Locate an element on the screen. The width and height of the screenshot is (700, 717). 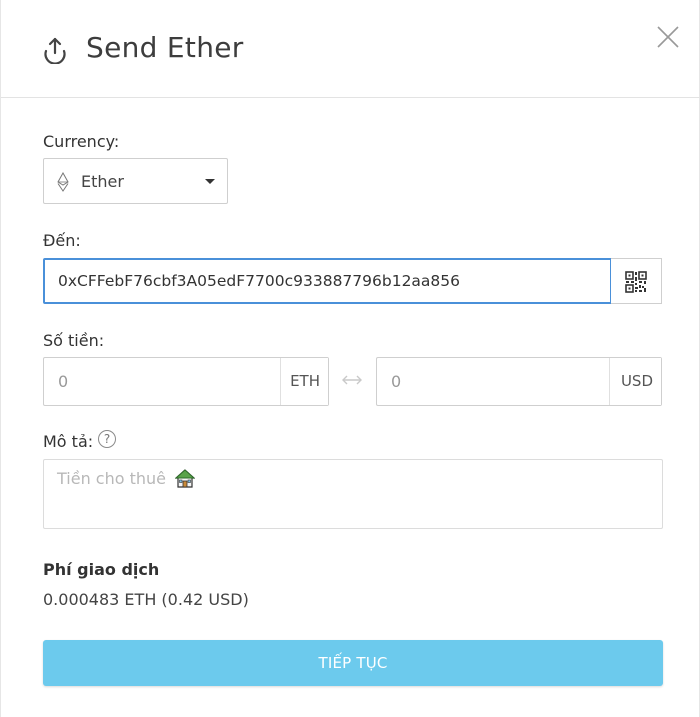
help-icon: ? is located at coordinates (107, 439).